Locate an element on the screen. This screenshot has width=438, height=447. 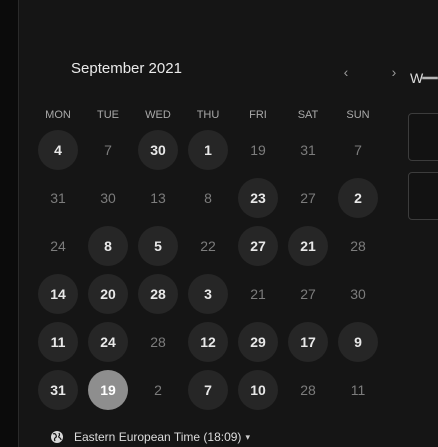
day-number: 14 is located at coordinates (58, 294).